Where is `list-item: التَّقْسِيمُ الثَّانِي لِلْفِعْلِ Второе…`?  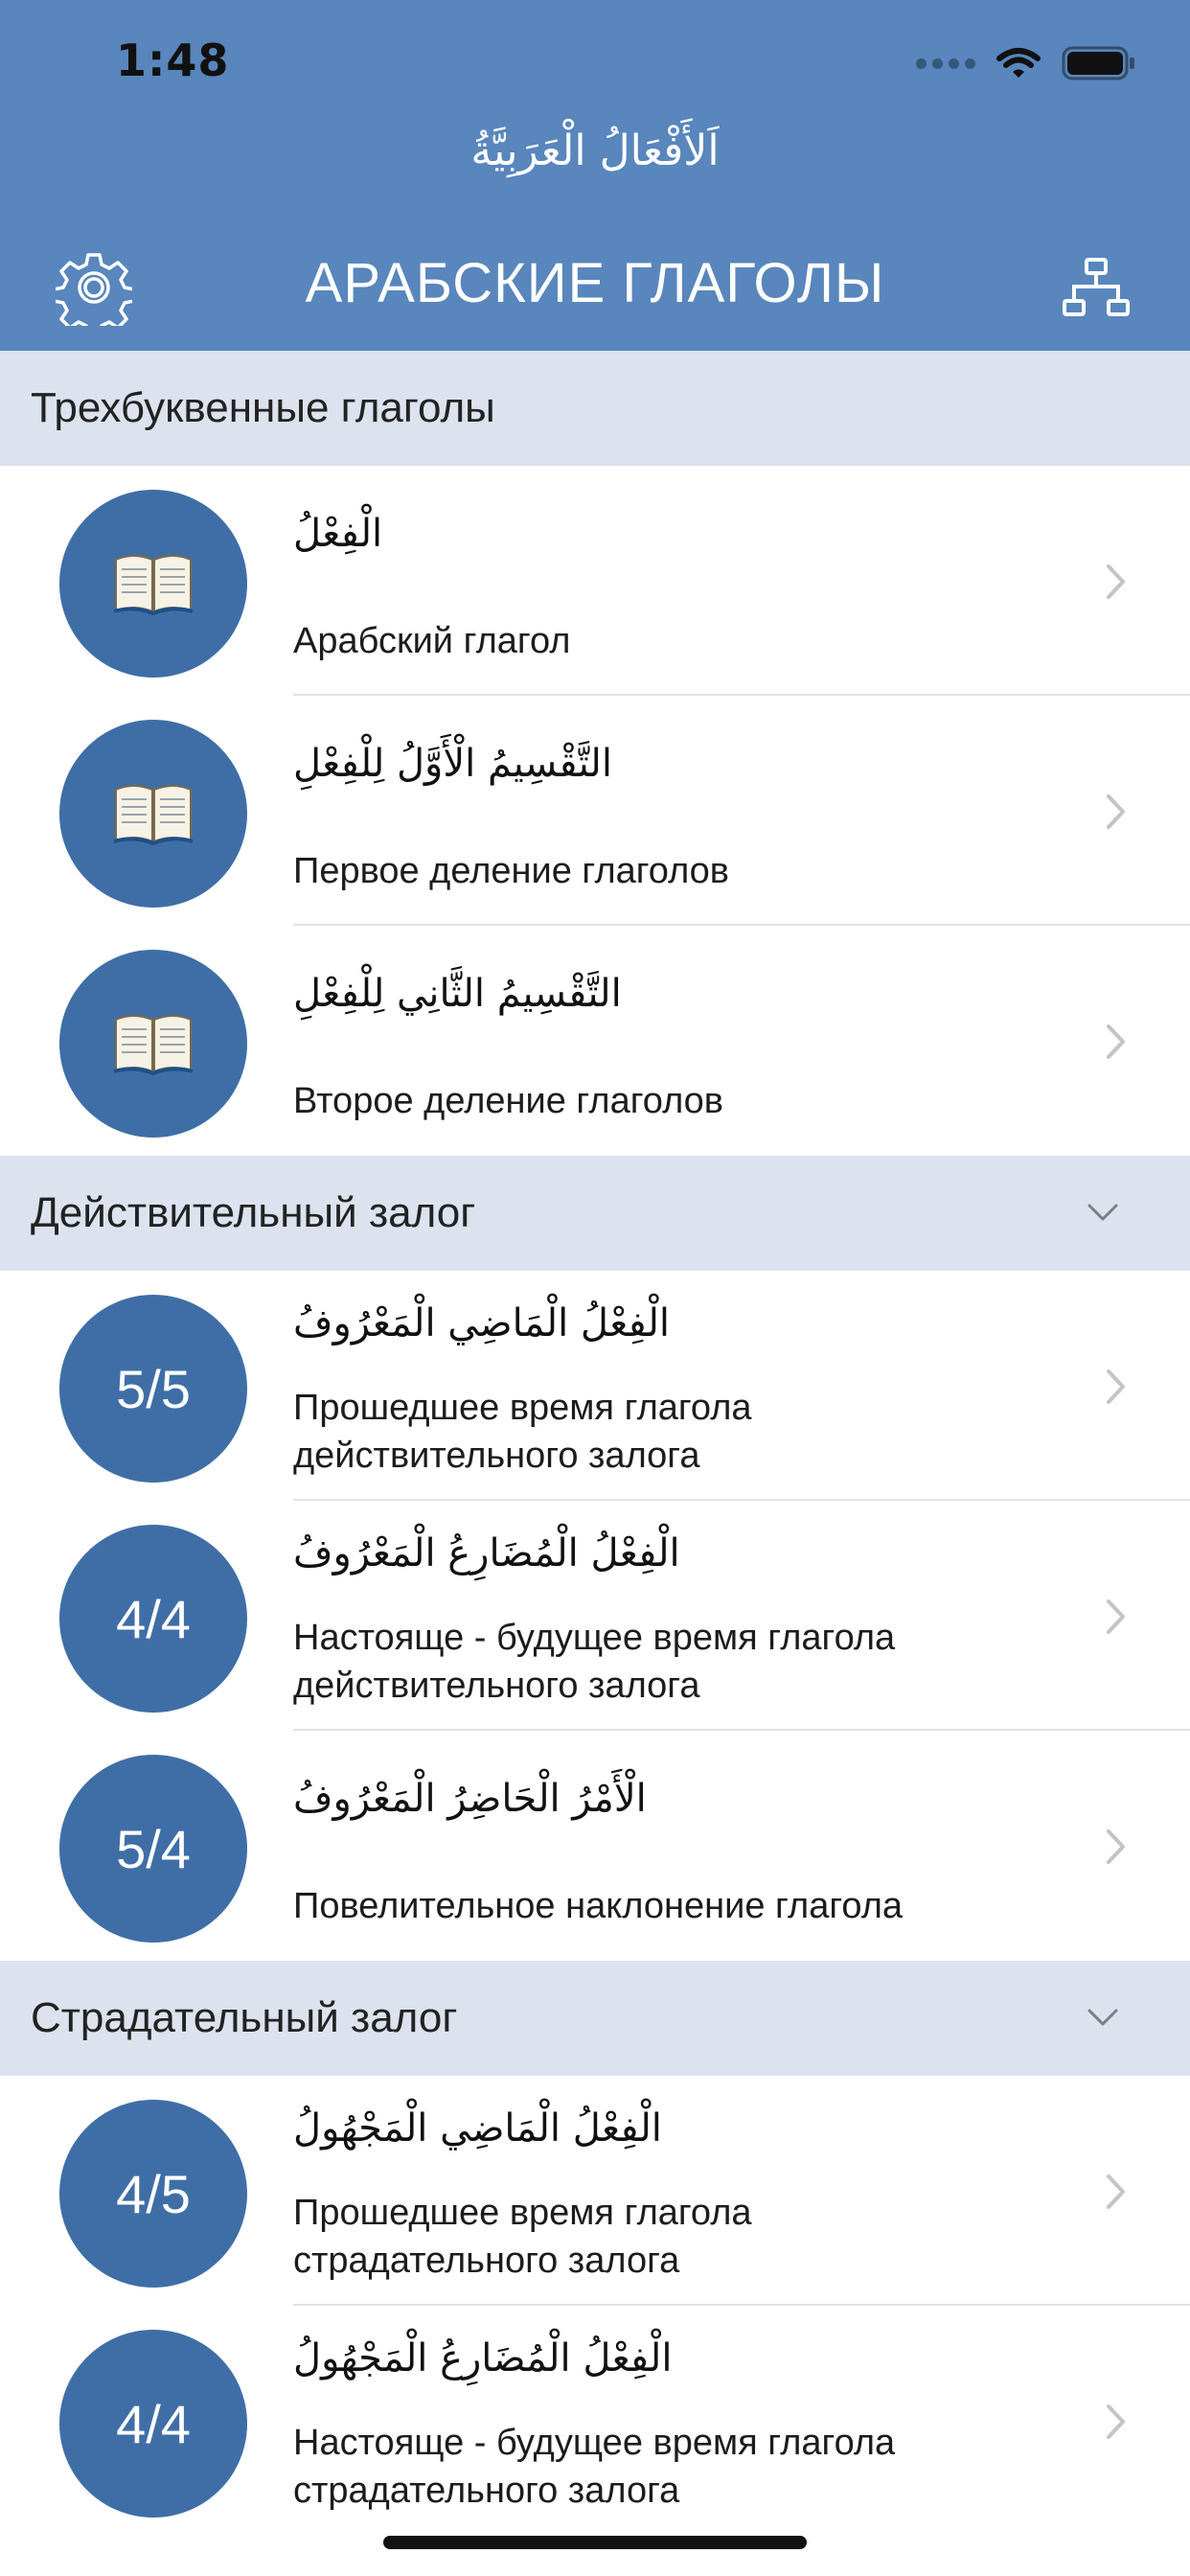 list-item: التَّقْسِيمُ الثَّانِي لِلْفِعْلِ Второе… is located at coordinates (595, 1041).